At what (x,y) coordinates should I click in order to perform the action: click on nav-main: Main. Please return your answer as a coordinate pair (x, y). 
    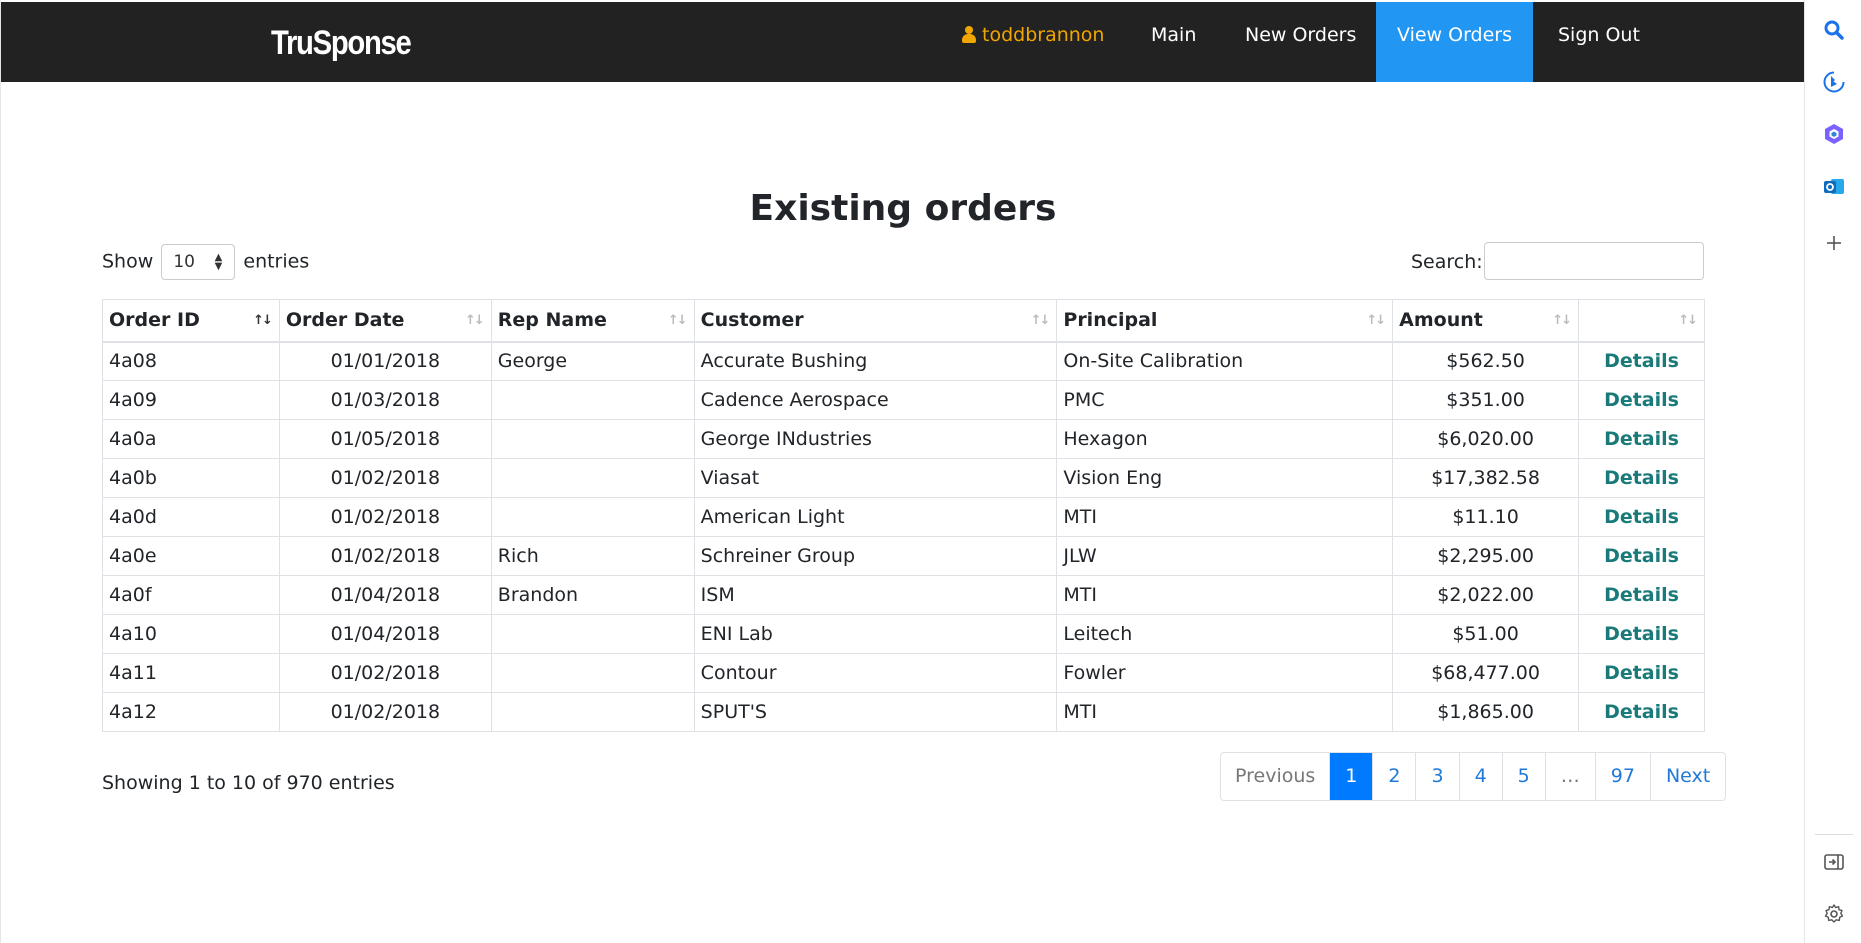
    Looking at the image, I should click on (1173, 42).